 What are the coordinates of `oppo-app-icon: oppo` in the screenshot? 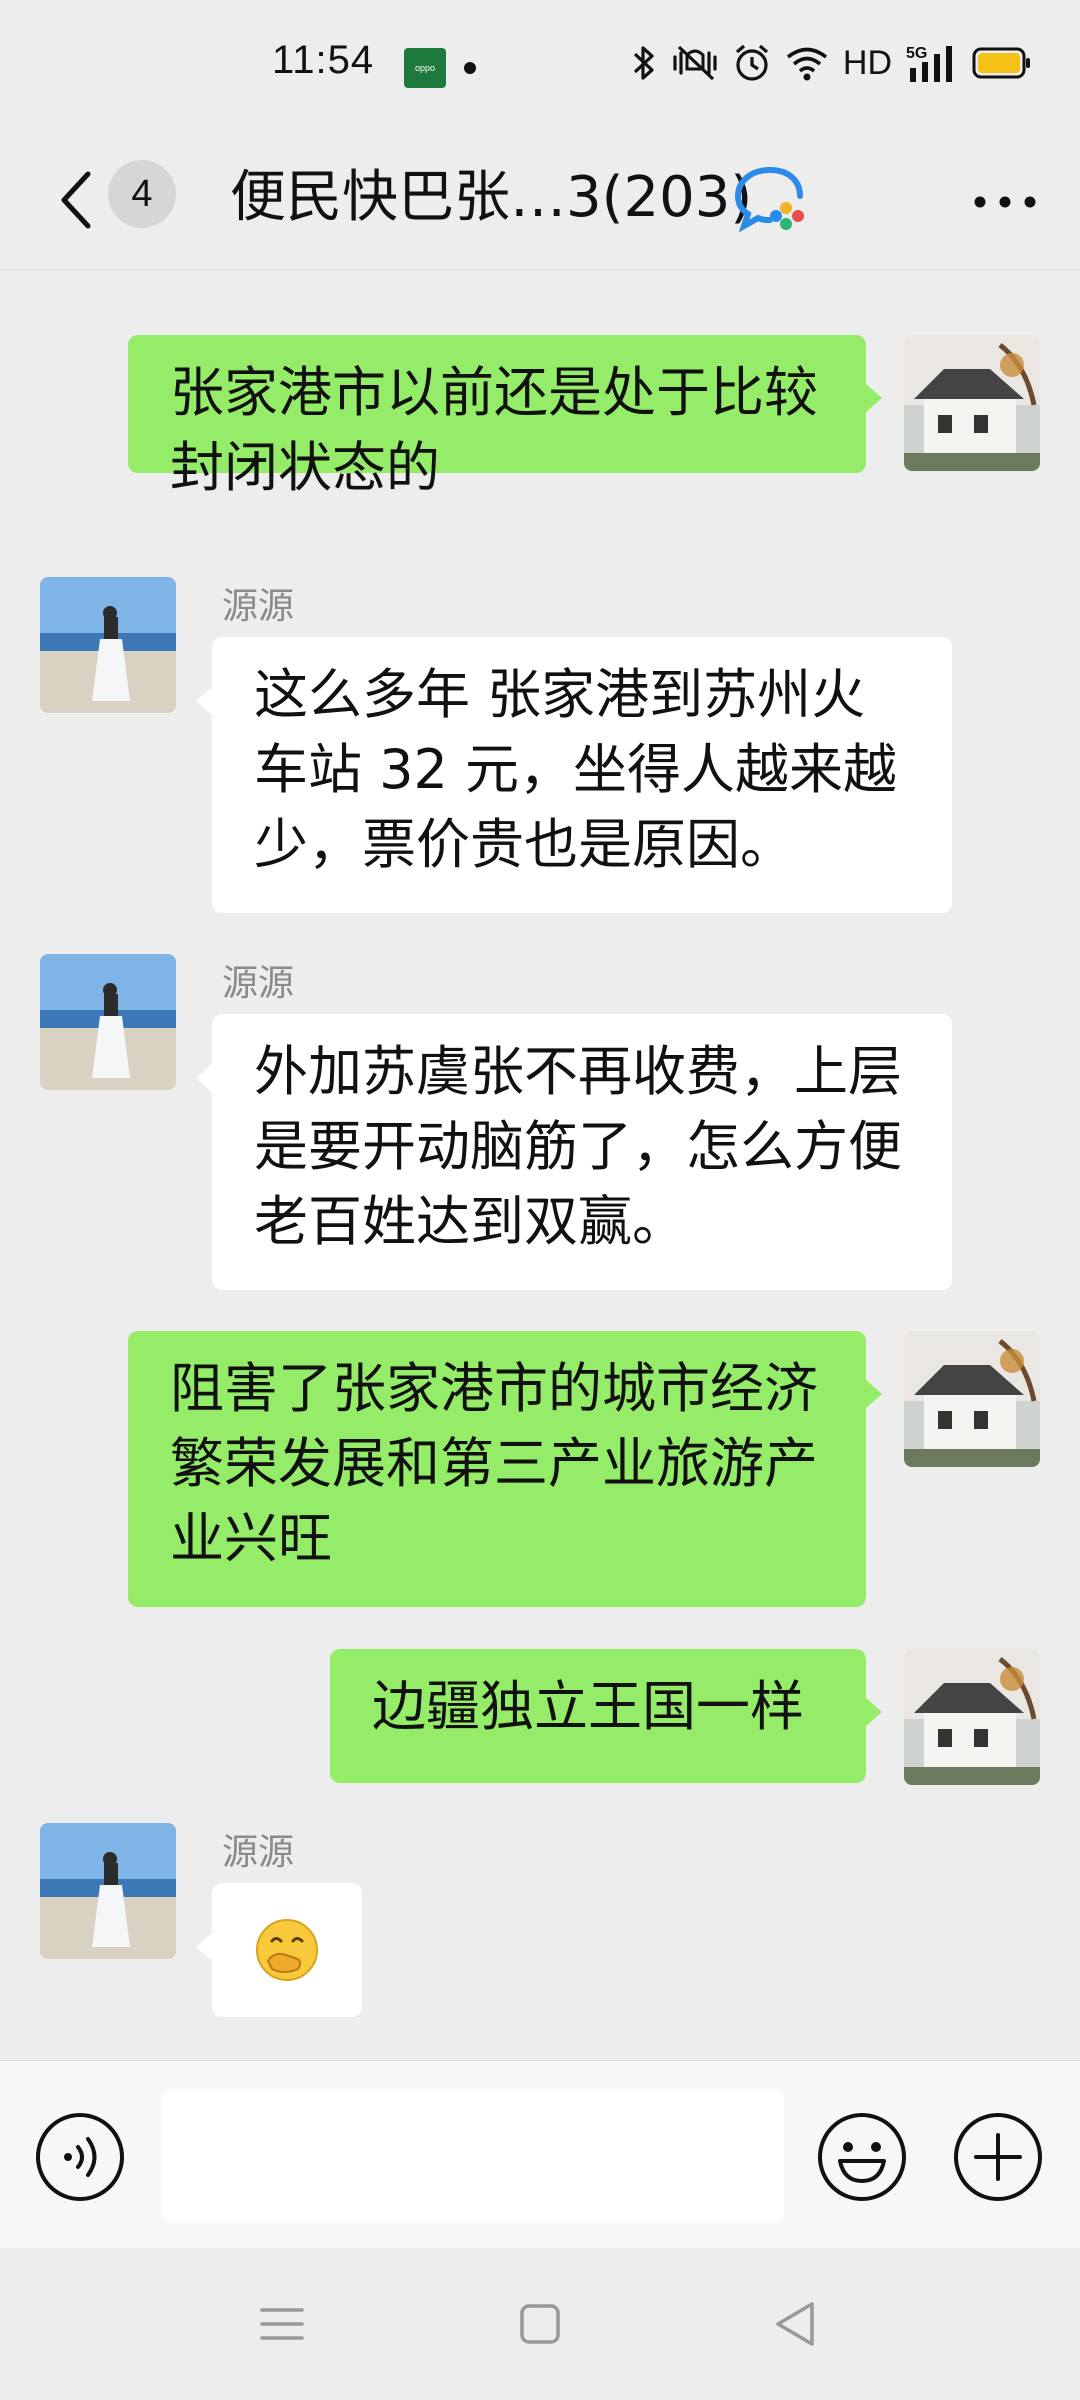 It's located at (425, 68).